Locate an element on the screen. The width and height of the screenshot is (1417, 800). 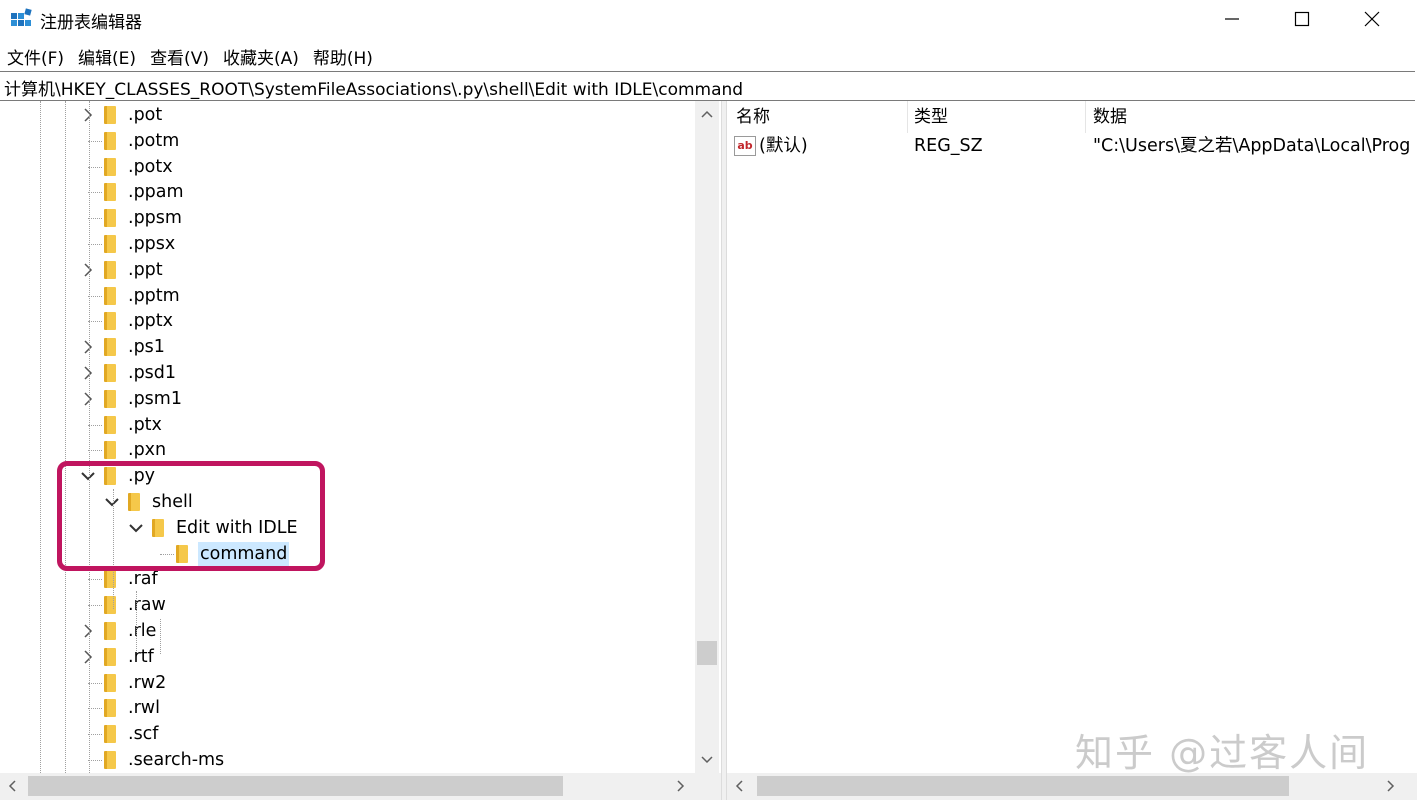
chevron-down-icon is located at coordinates (707, 760).